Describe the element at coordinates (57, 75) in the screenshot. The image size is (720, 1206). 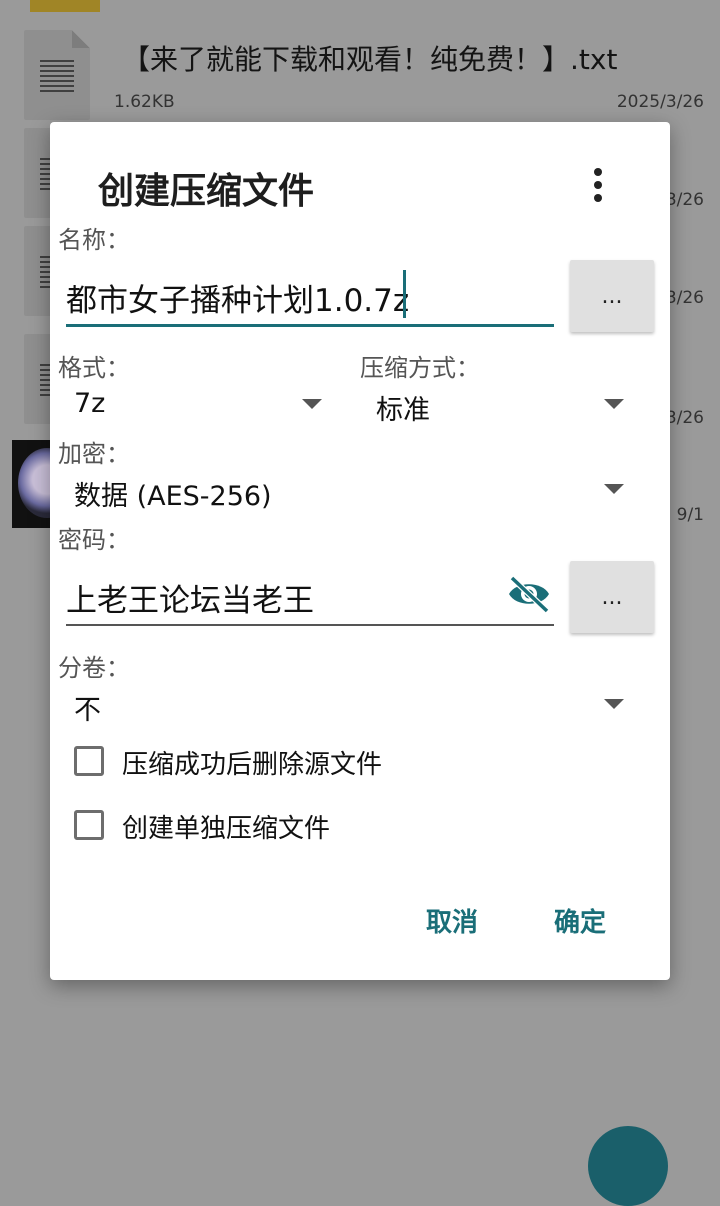
I see `text-file-icon` at that location.